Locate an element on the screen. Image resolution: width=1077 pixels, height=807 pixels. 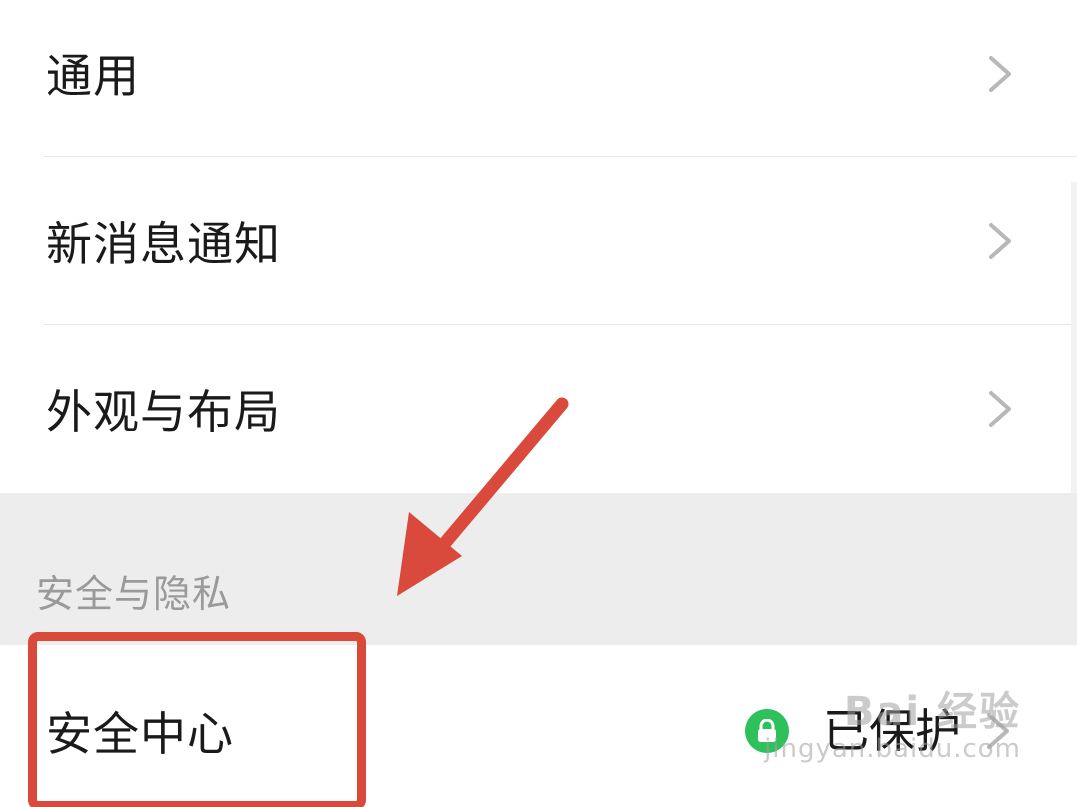
scrollbar-track is located at coordinates (1074, 337).